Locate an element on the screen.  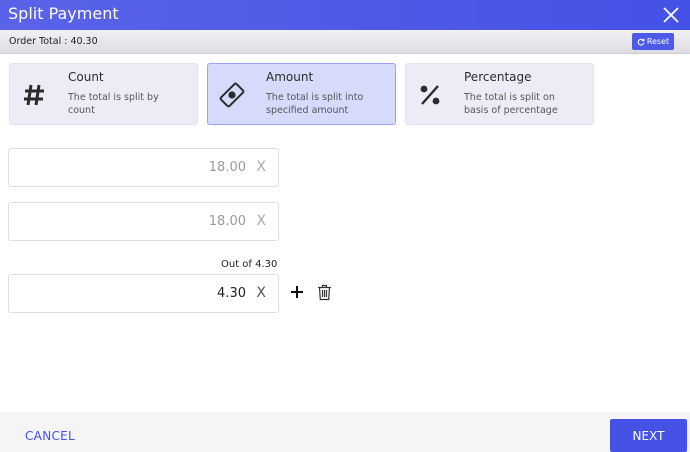
footer-bar: CANCEL is located at coordinates (345, 432).